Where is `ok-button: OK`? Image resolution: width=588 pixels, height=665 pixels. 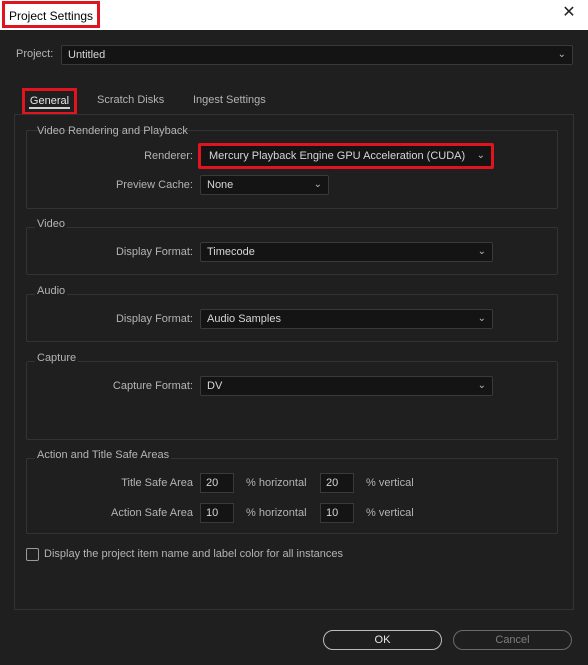 ok-button: OK is located at coordinates (382, 640).